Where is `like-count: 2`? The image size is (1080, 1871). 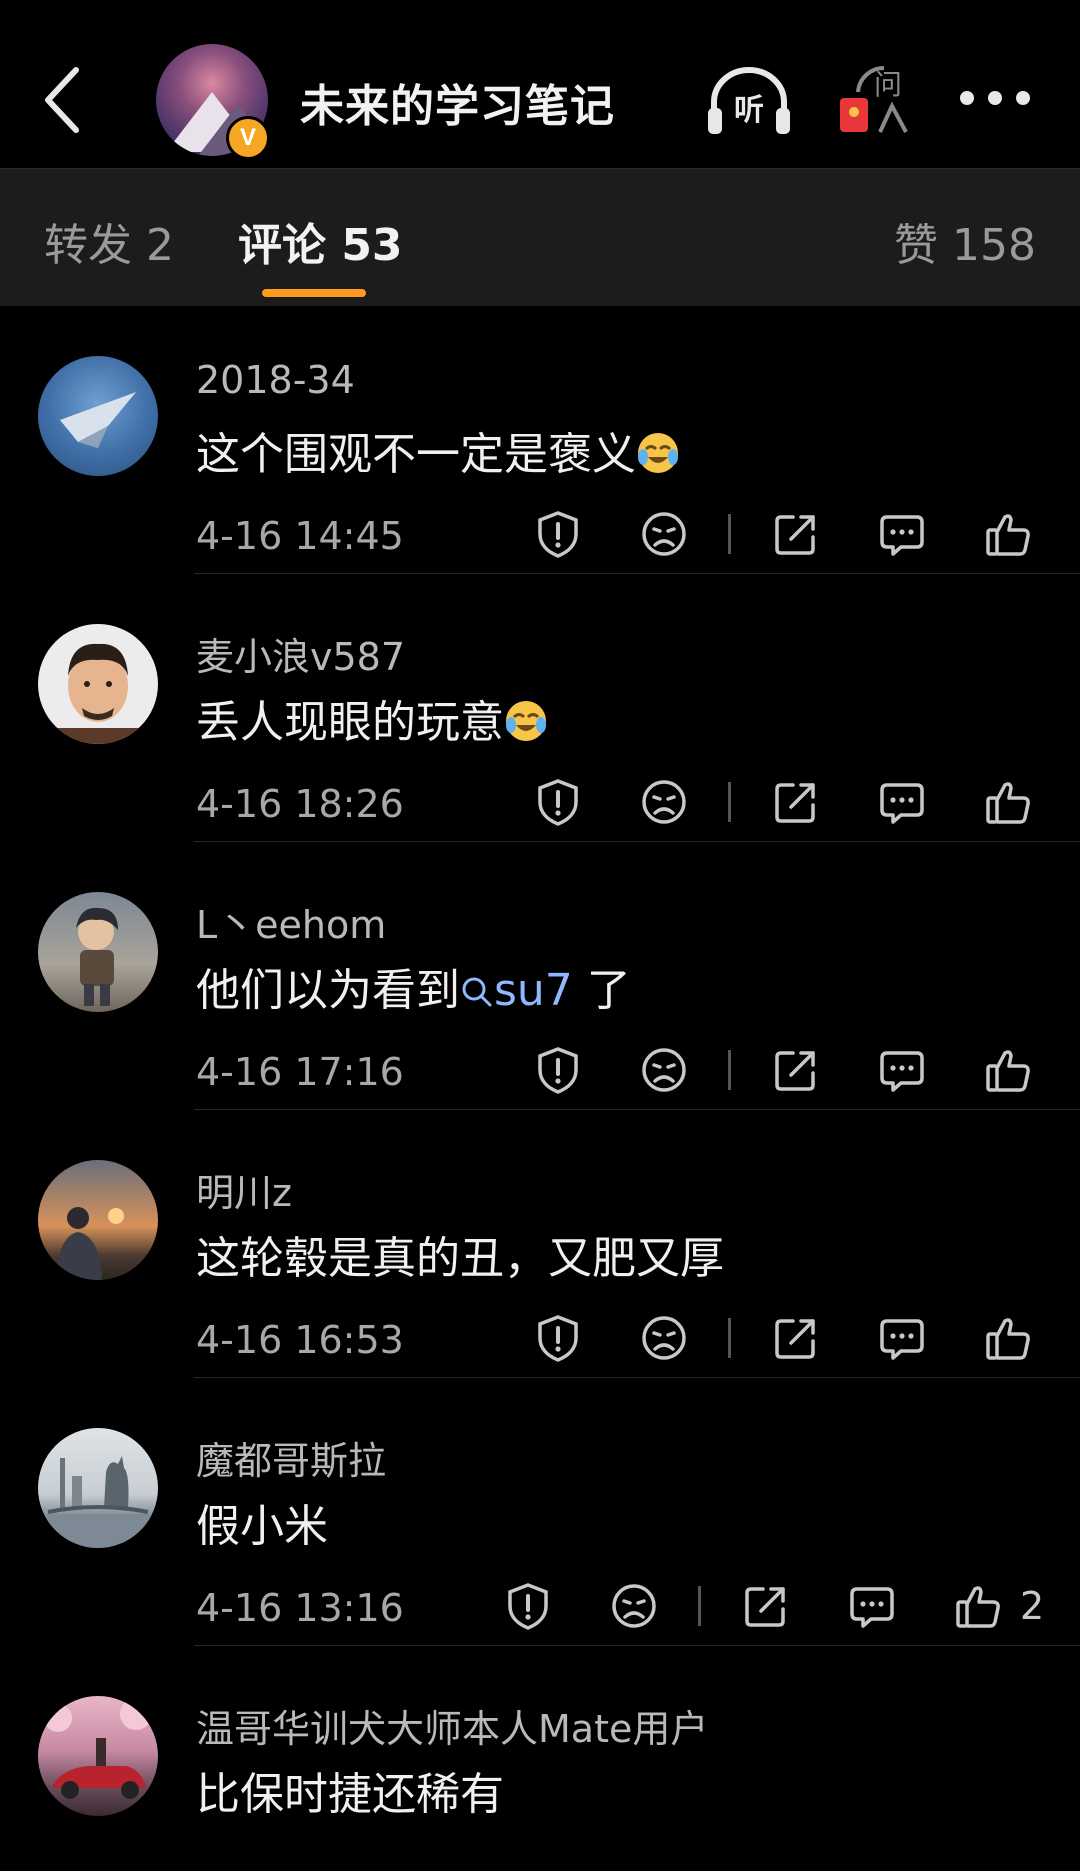
like-count: 2 is located at coordinates (1032, 1606).